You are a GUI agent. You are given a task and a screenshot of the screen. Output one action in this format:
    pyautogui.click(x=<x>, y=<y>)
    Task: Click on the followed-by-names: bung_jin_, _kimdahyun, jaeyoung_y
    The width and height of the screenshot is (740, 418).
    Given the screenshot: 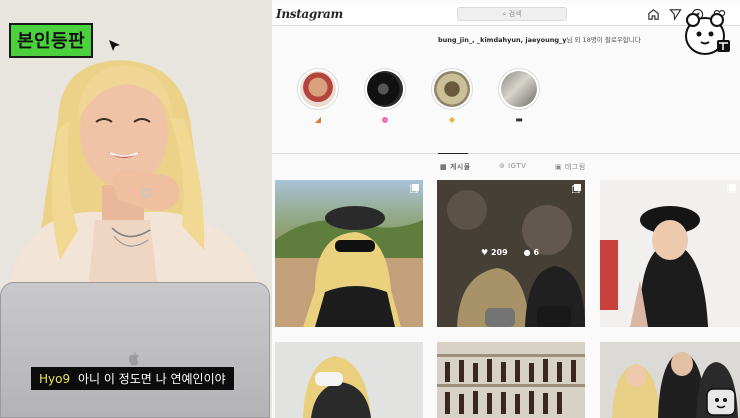 What is the action you would take?
    pyautogui.click(x=502, y=40)
    